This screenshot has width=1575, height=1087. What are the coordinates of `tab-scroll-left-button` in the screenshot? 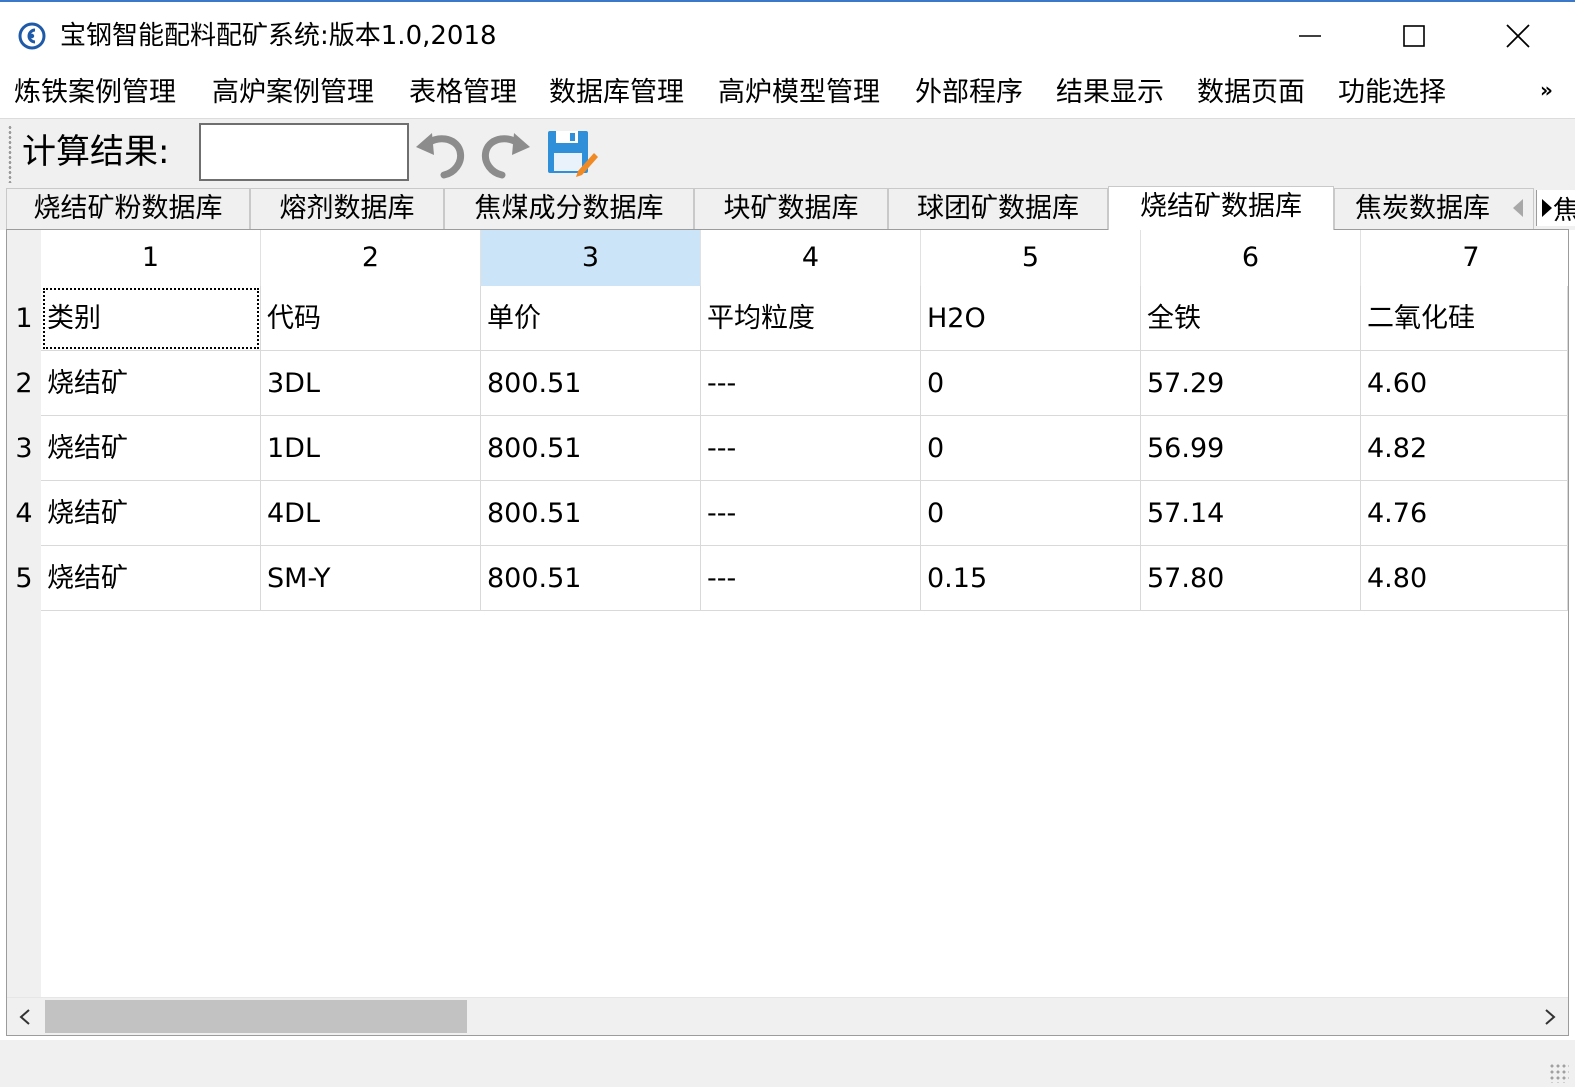 It's located at (1518, 208).